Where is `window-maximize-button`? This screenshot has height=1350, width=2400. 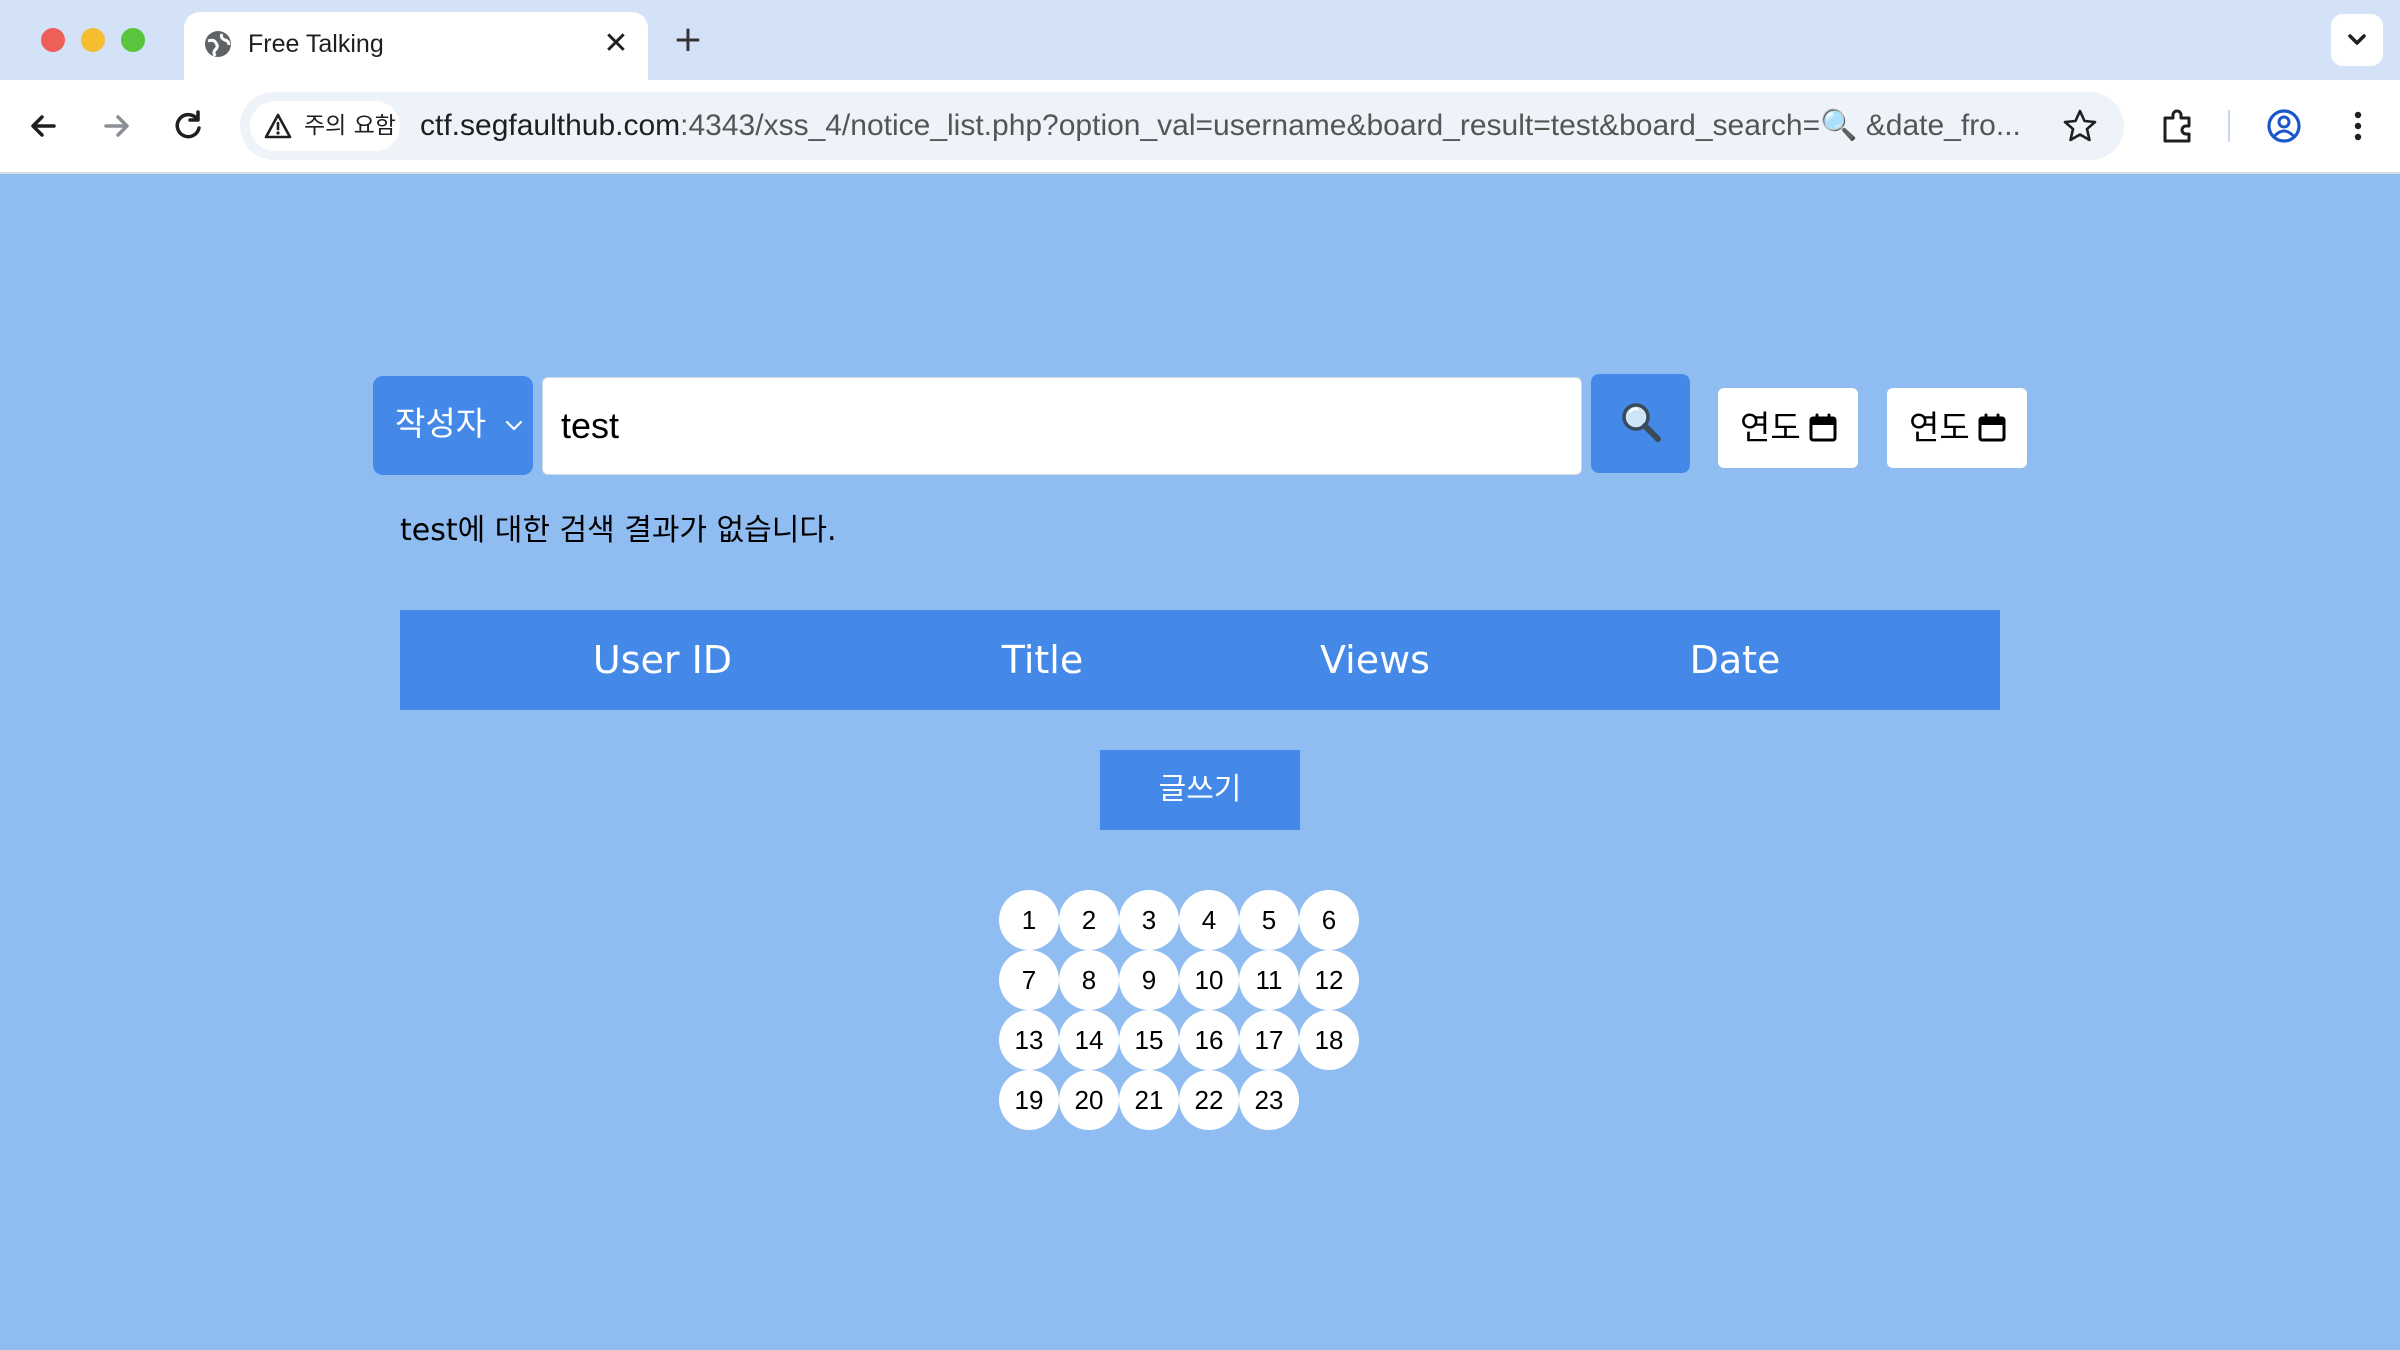
window-maximize-button is located at coordinates (133, 40).